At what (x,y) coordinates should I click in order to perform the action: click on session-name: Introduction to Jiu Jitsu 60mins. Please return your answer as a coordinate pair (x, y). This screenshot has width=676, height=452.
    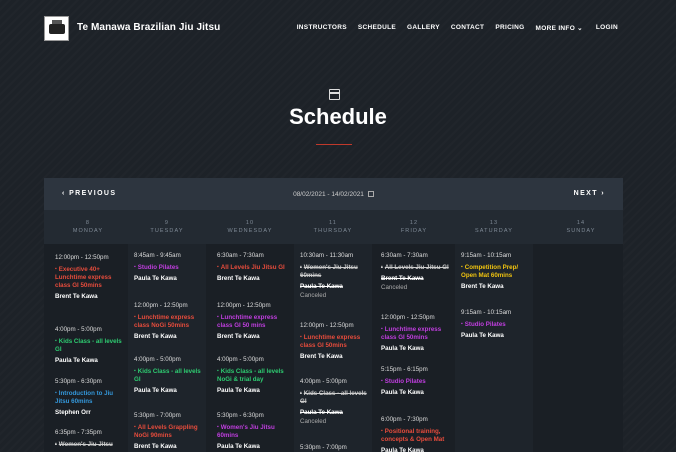
    Looking at the image, I should click on (91, 397).